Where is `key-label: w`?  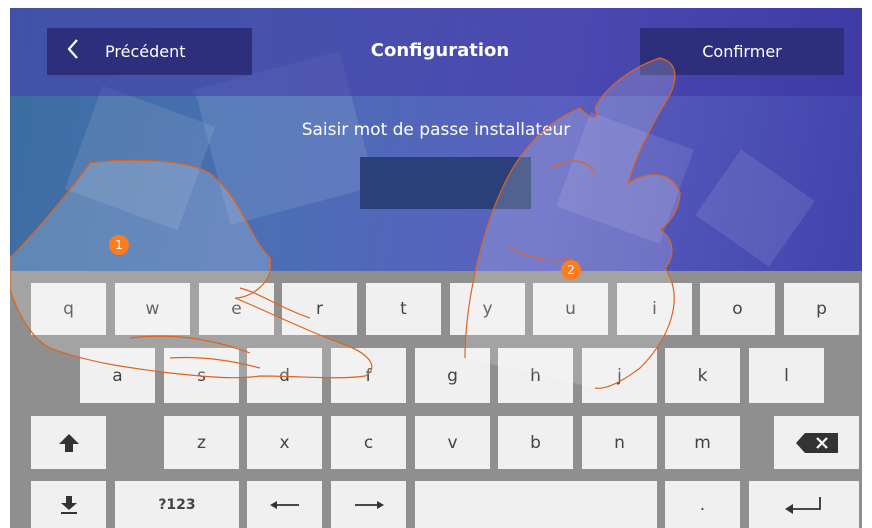 key-label: w is located at coordinates (152, 309).